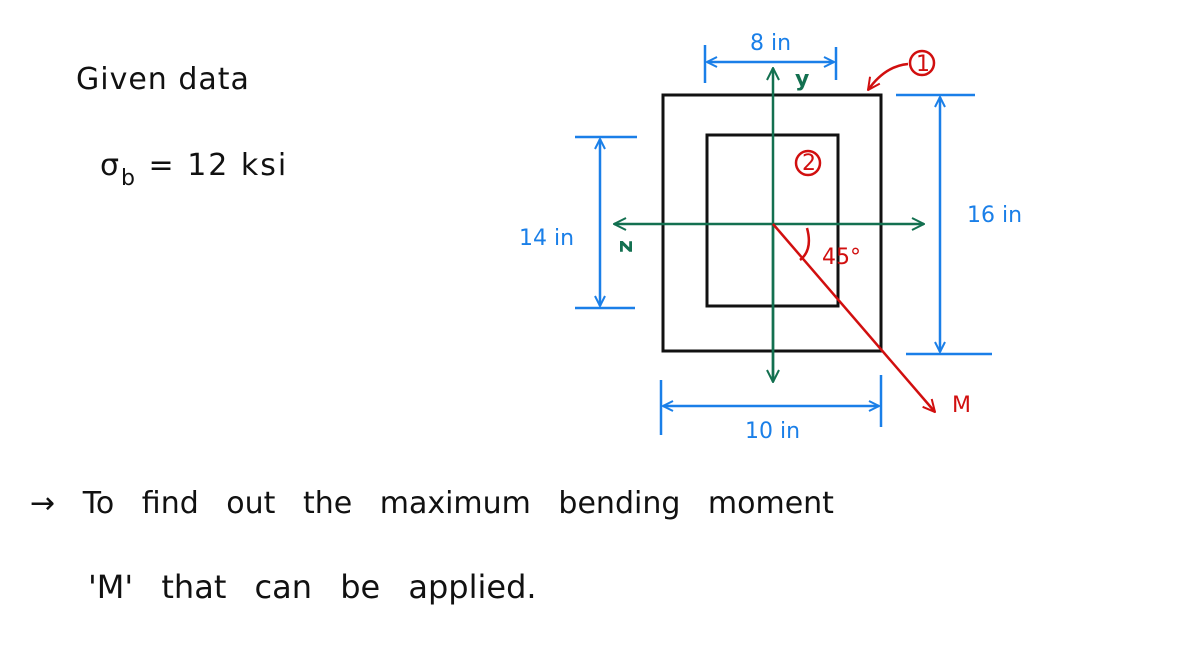 The width and height of the screenshot is (1200, 652). Describe the element at coordinates (961, 405) in the screenshot. I see `moment-label: M` at that location.